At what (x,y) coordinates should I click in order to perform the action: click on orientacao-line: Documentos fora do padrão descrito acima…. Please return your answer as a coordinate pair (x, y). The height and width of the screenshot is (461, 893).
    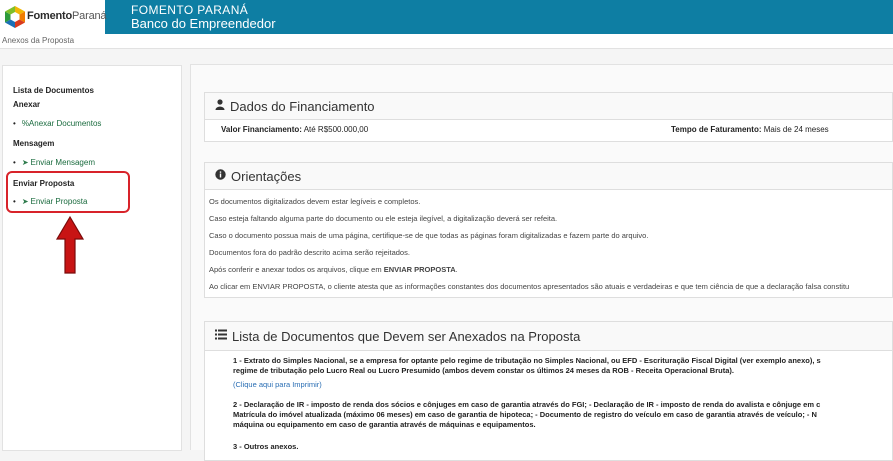
    Looking at the image, I should click on (309, 252).